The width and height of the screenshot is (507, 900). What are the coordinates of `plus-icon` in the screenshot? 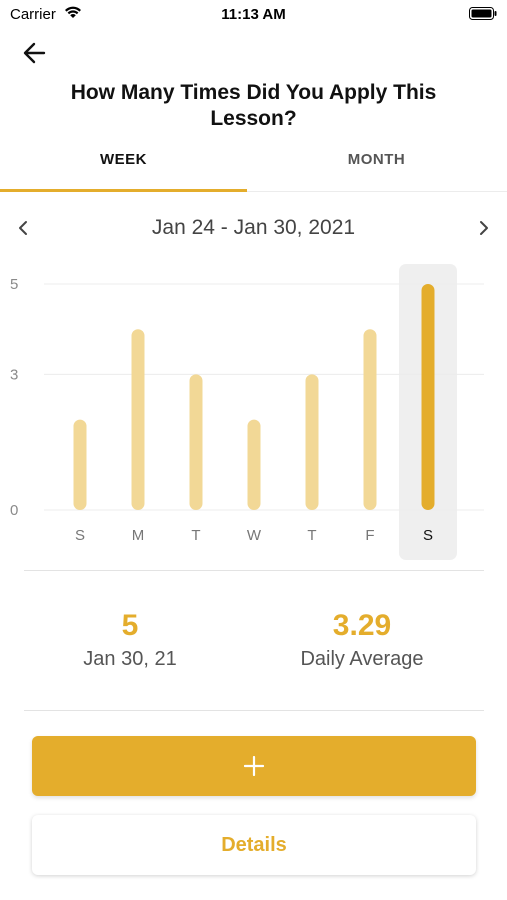 It's located at (254, 766).